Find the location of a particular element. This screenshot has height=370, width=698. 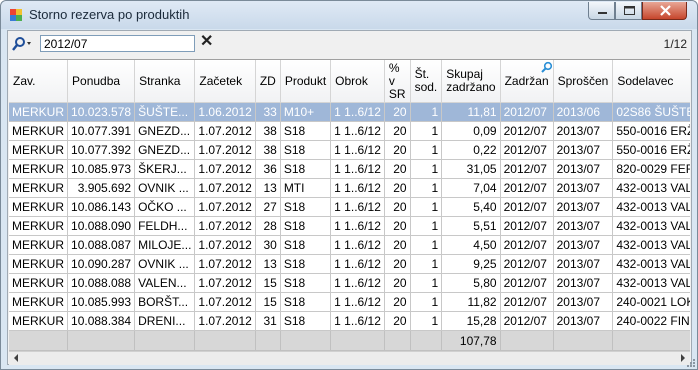

scroll-right-icon is located at coordinates (683, 358).